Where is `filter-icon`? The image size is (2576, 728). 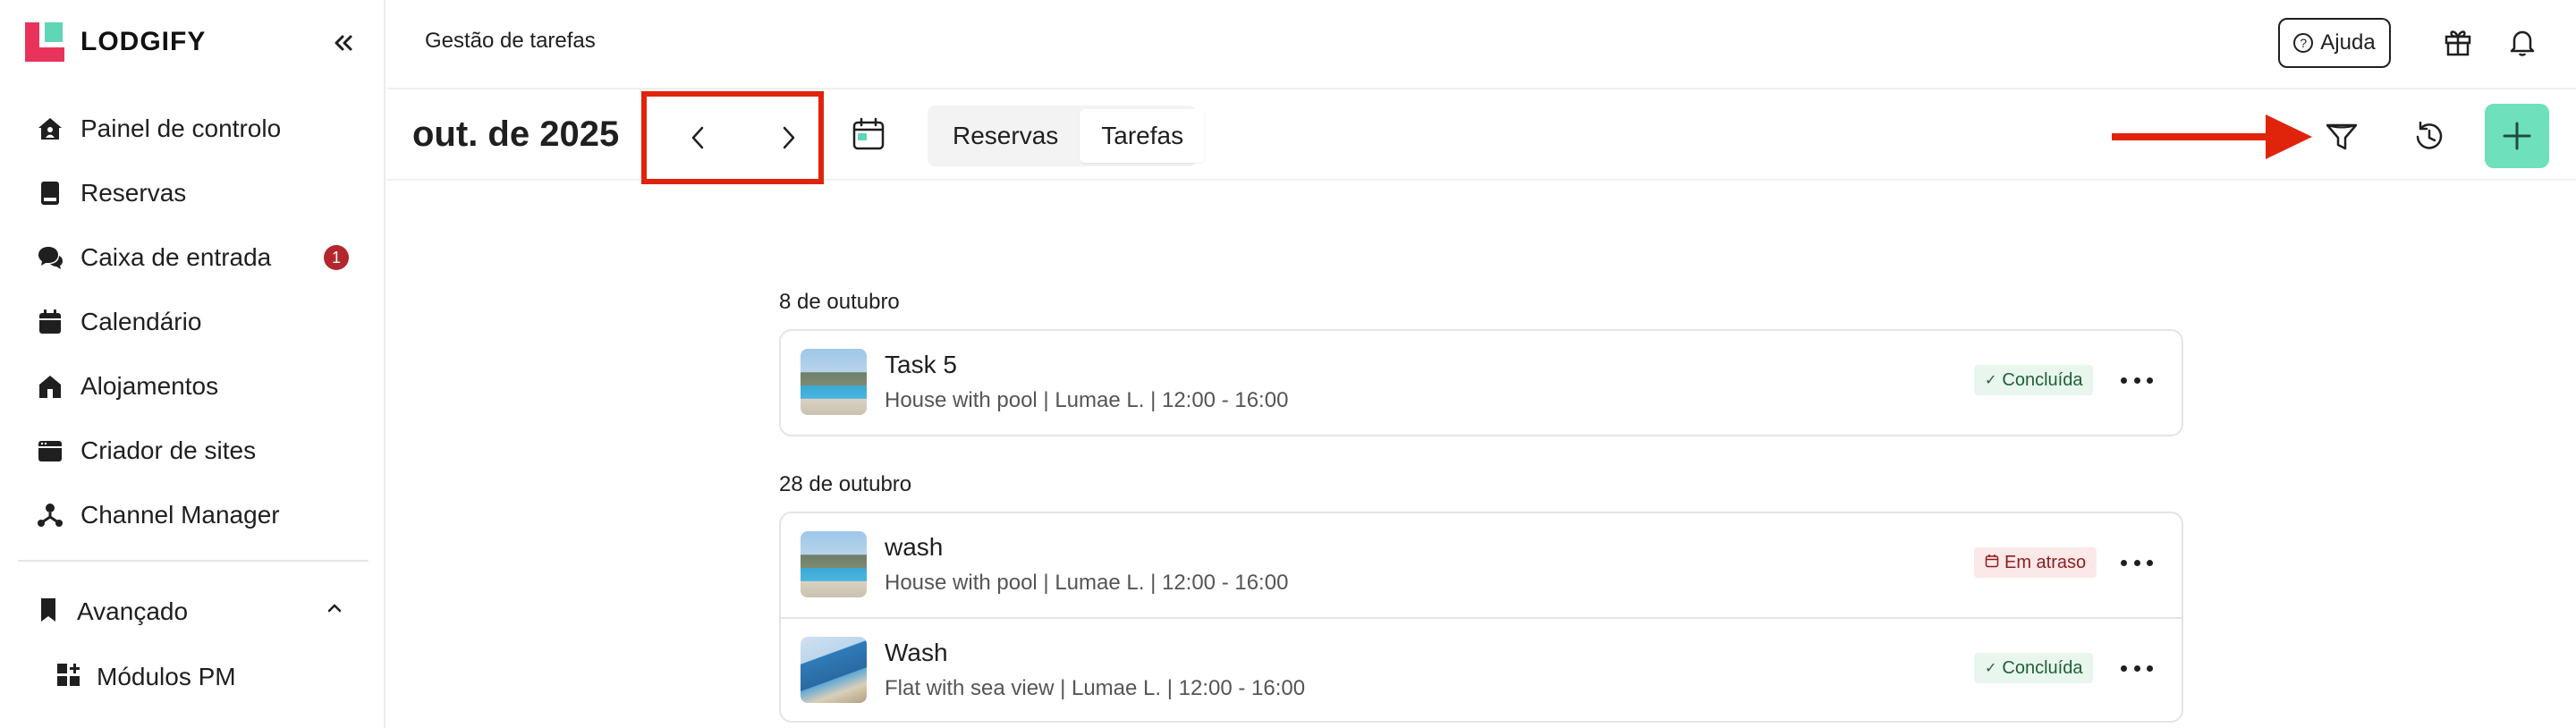 filter-icon is located at coordinates (2342, 136).